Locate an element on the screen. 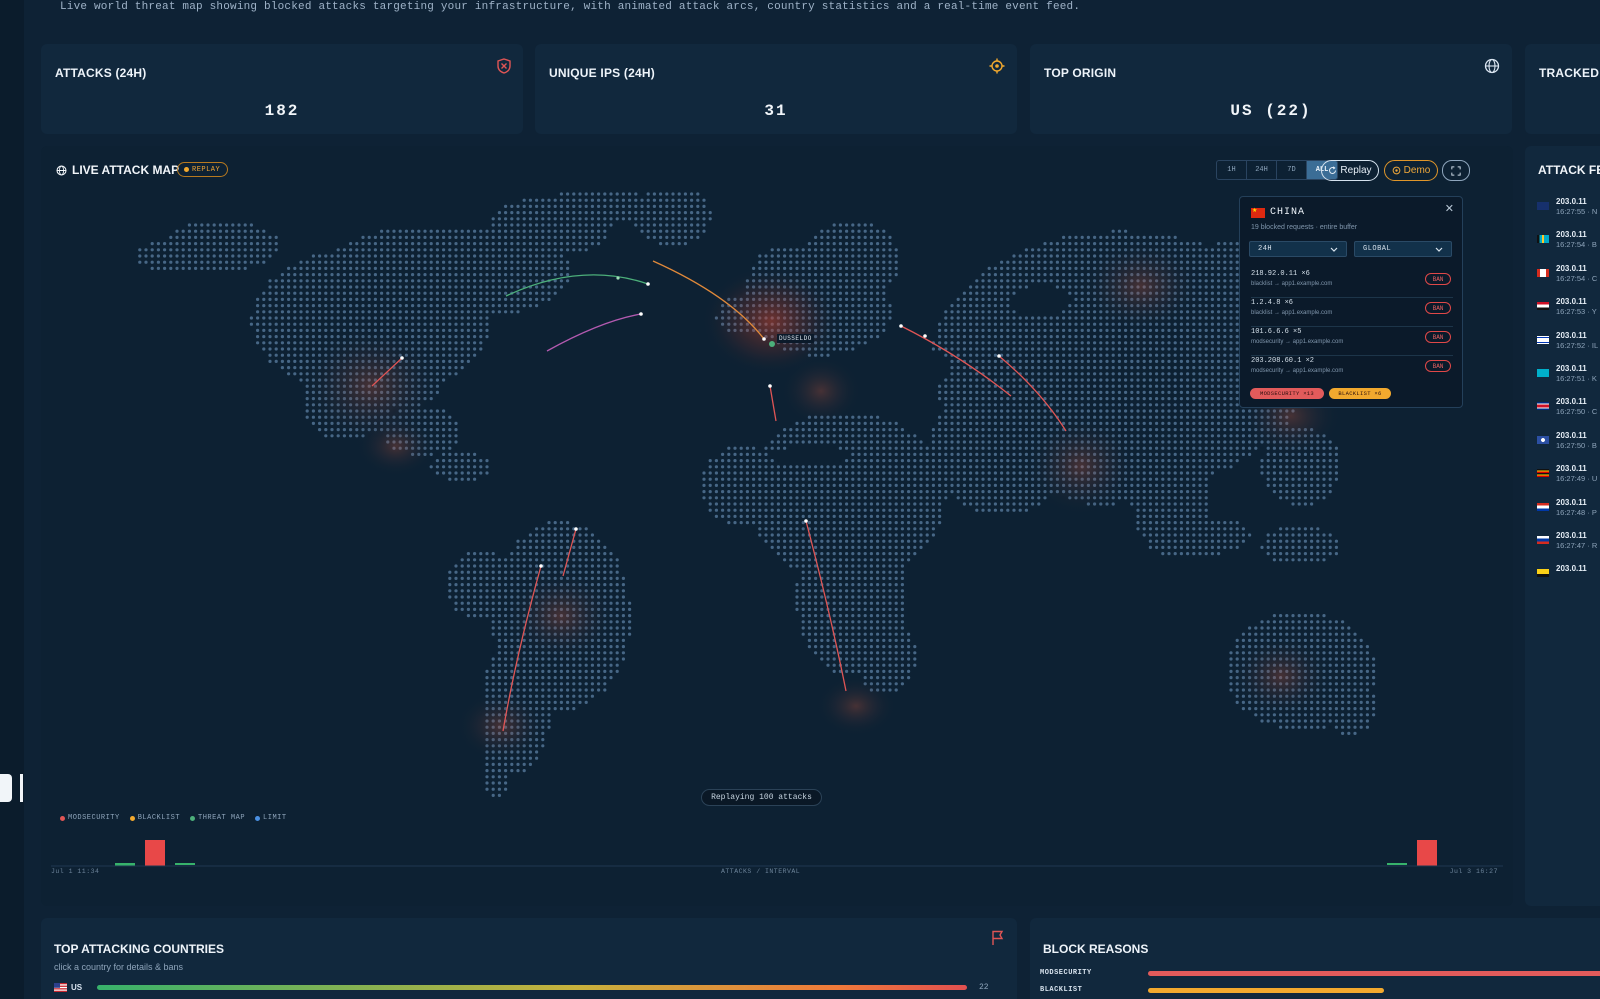 The height and width of the screenshot is (999, 1600). expand-icon is located at coordinates (1456, 170).